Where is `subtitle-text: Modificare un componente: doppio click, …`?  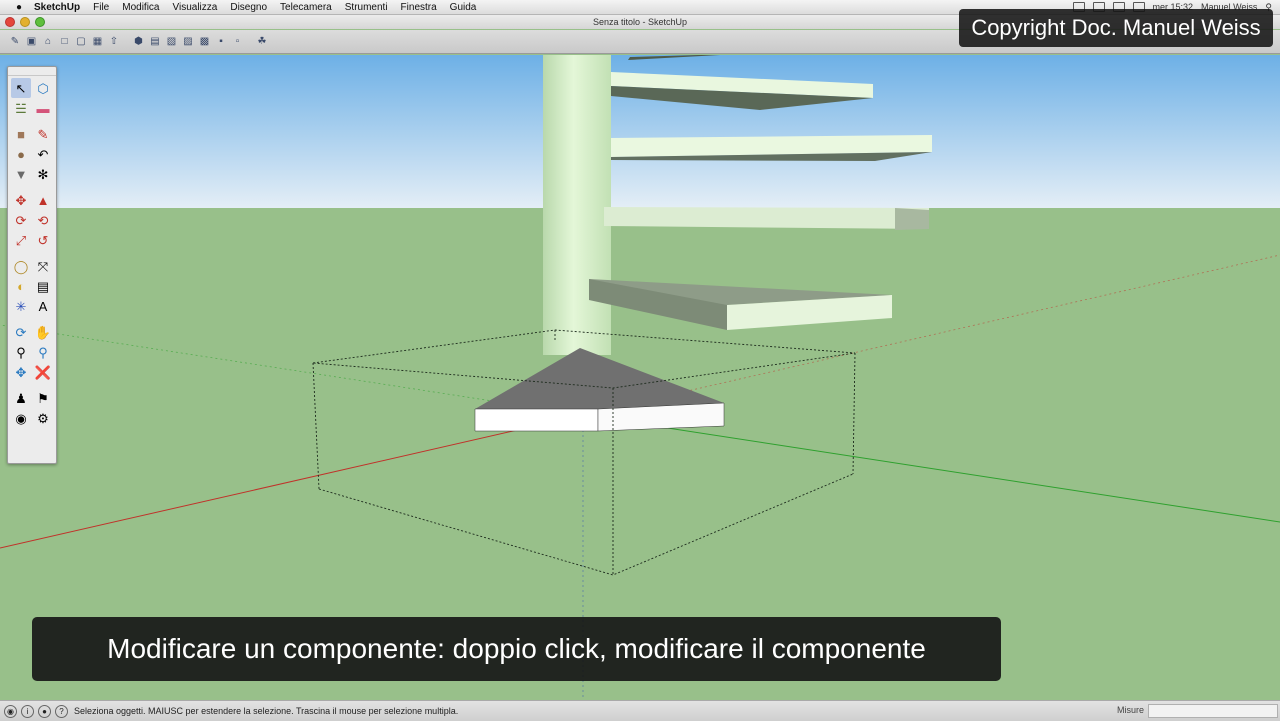
subtitle-text: Modificare un componente: doppio click, … is located at coordinates (516, 648).